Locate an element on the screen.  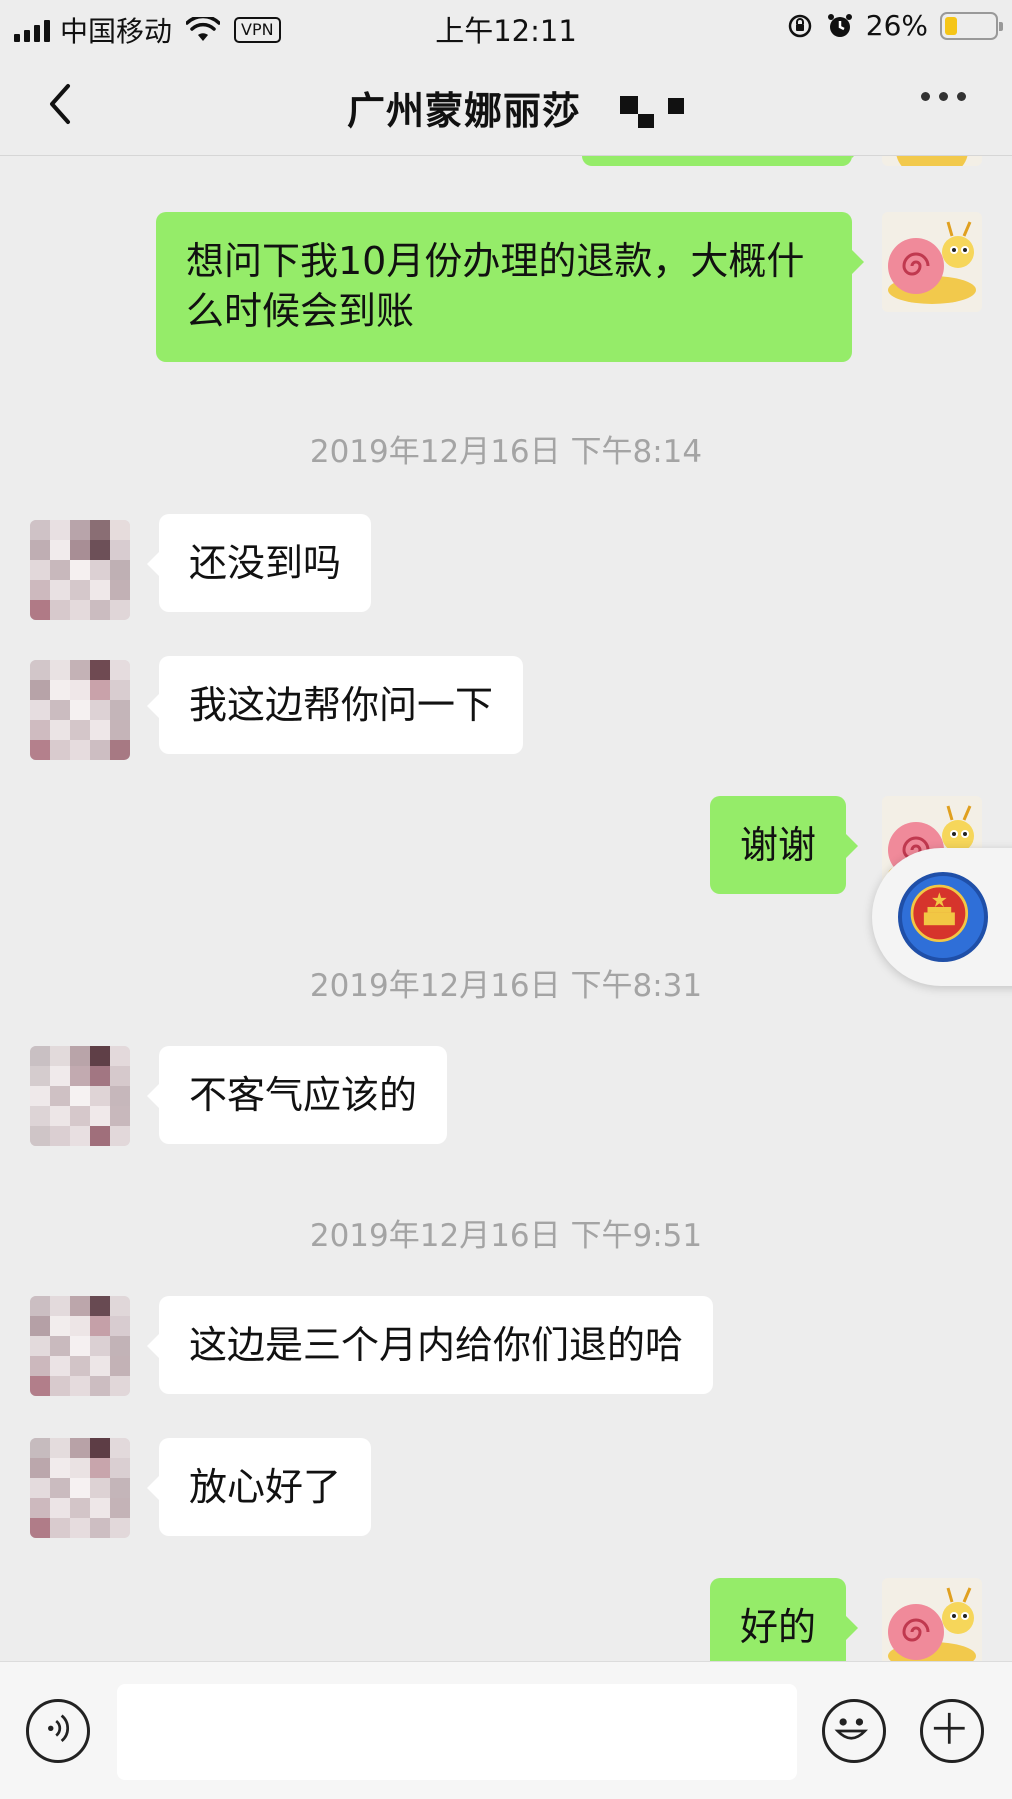
floating-emblem-button is located at coordinates (942, 917).